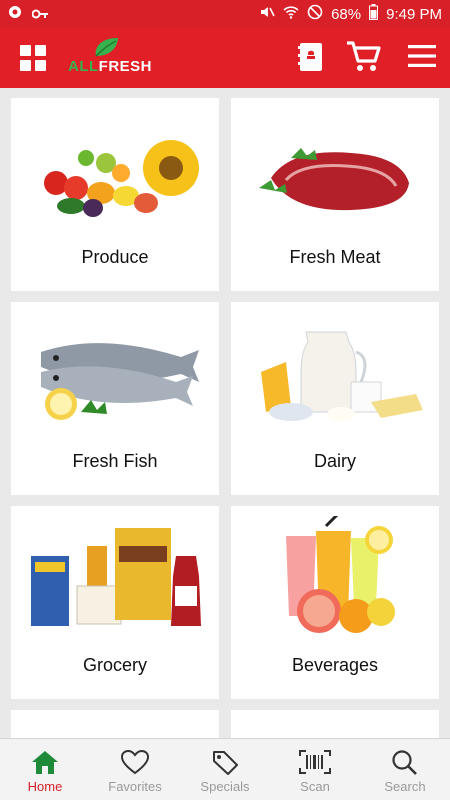  What do you see at coordinates (115, 461) in the screenshot?
I see `category-label: Fresh Fish` at bounding box center [115, 461].